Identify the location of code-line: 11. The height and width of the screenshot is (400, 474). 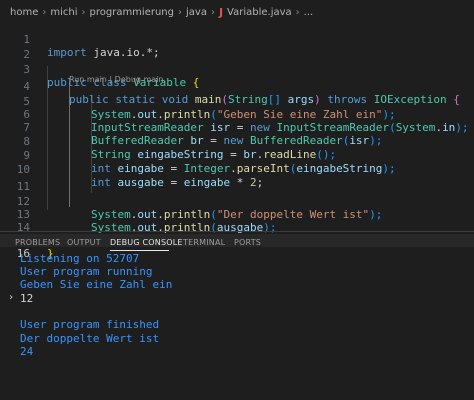
(23, 186).